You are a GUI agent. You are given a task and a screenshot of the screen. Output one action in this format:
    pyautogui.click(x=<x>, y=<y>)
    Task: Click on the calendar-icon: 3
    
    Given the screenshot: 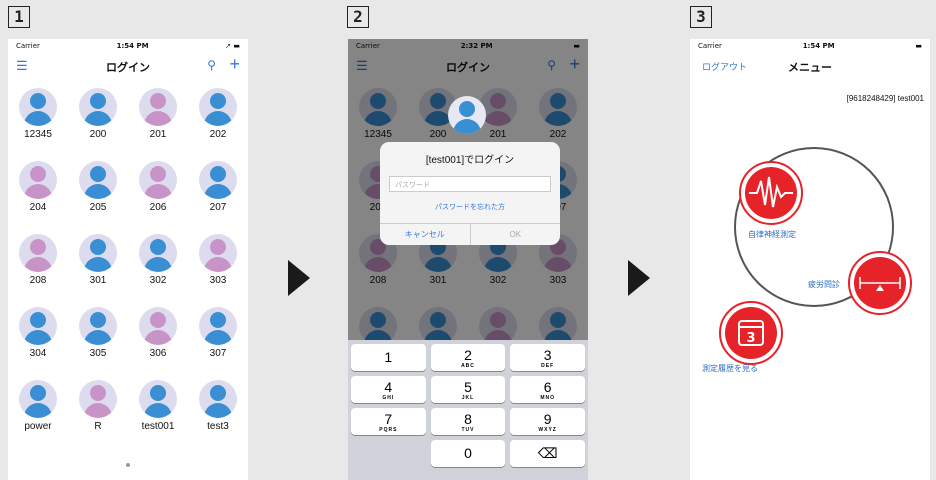 What is the action you would take?
    pyautogui.click(x=751, y=333)
    